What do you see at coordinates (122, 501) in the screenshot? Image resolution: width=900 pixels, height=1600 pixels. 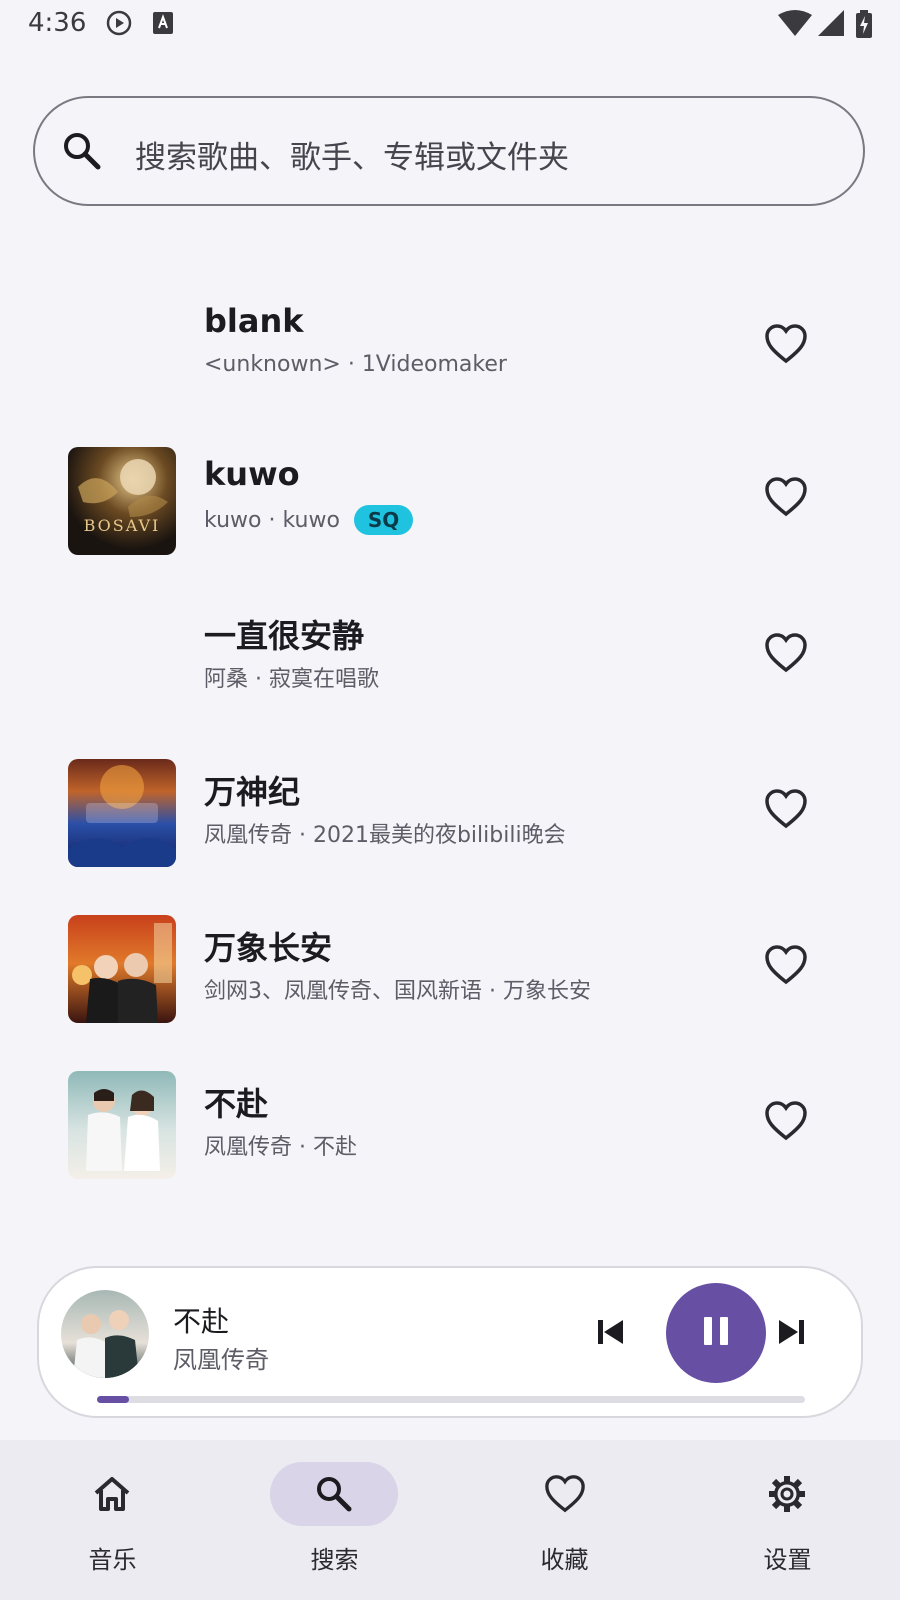 I see `album-cover: BOSAVI` at bounding box center [122, 501].